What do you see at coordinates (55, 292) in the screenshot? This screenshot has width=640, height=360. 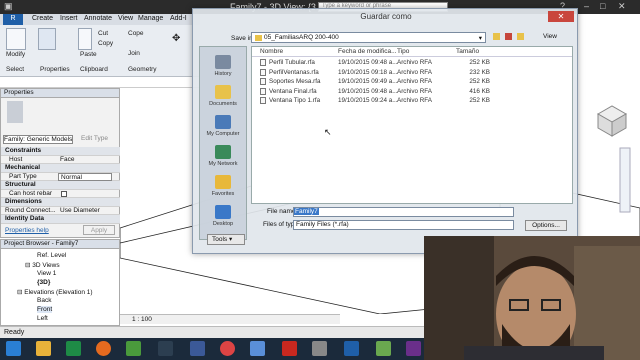 I see `tree-item: ⊟ Elevations (Elevation 1)` at bounding box center [55, 292].